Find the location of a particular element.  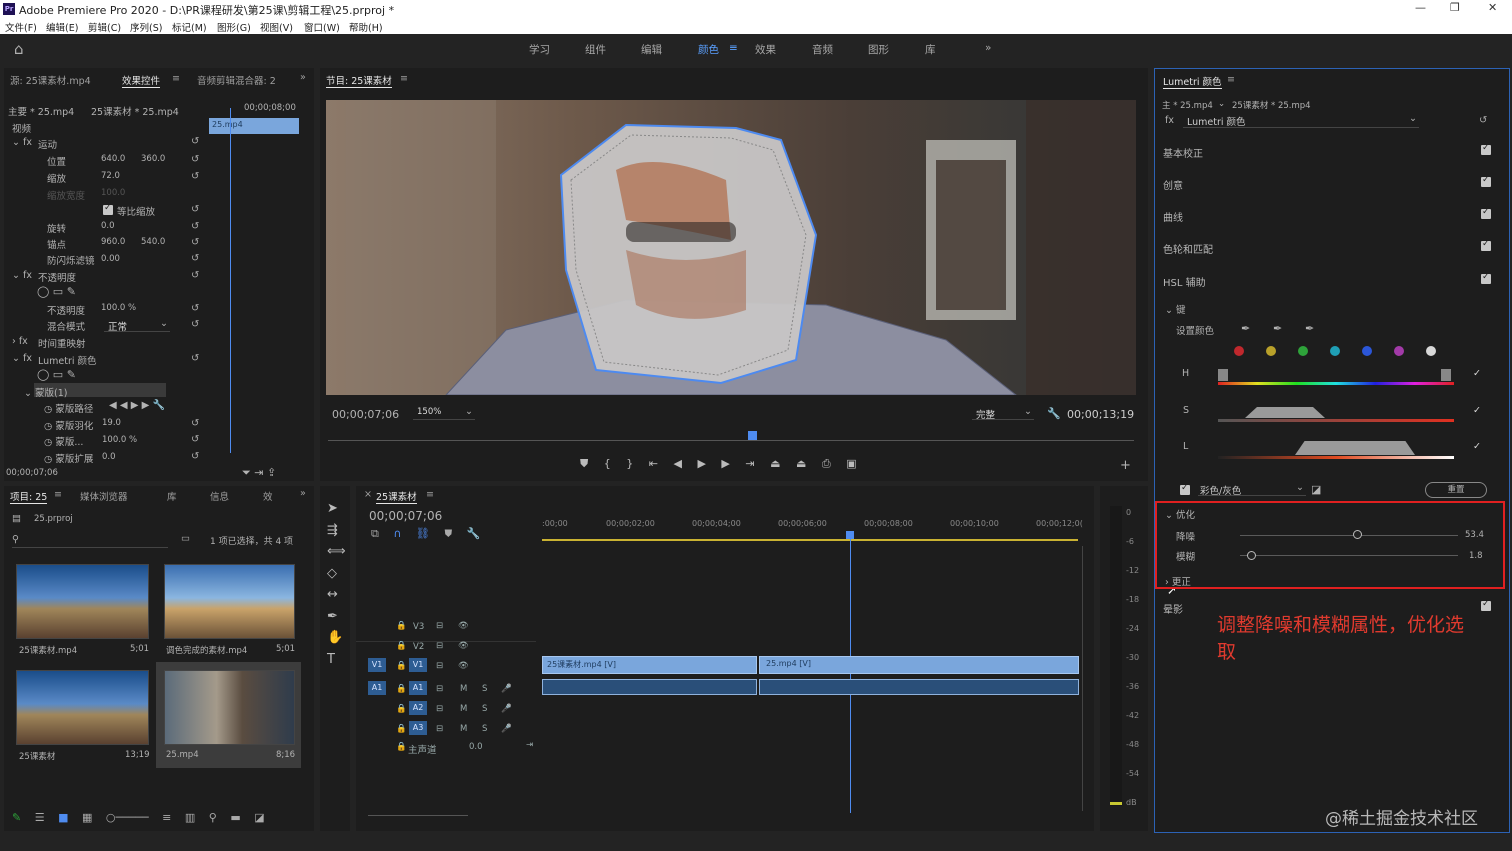

key-section-label: ⌄ 键 is located at coordinates (1175, 309).